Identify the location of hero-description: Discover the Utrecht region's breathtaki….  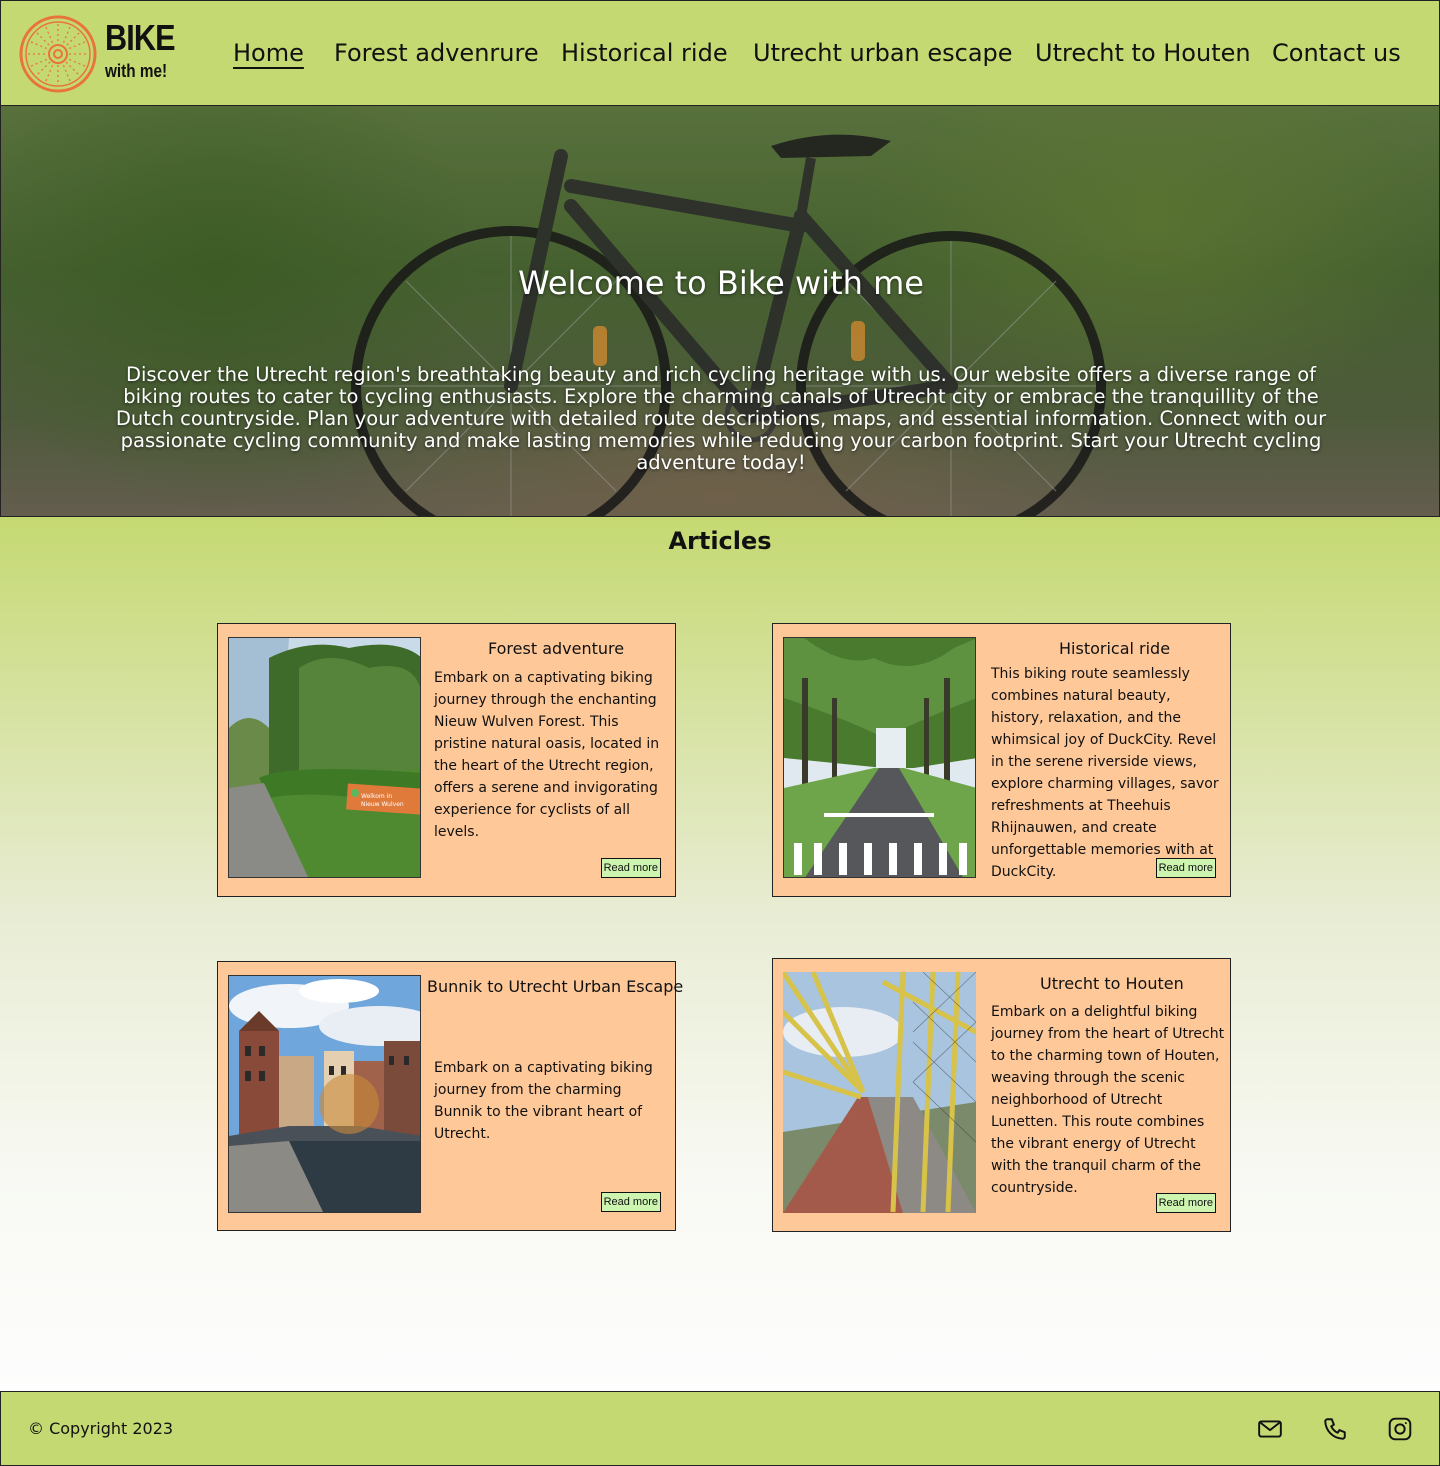
(721, 418).